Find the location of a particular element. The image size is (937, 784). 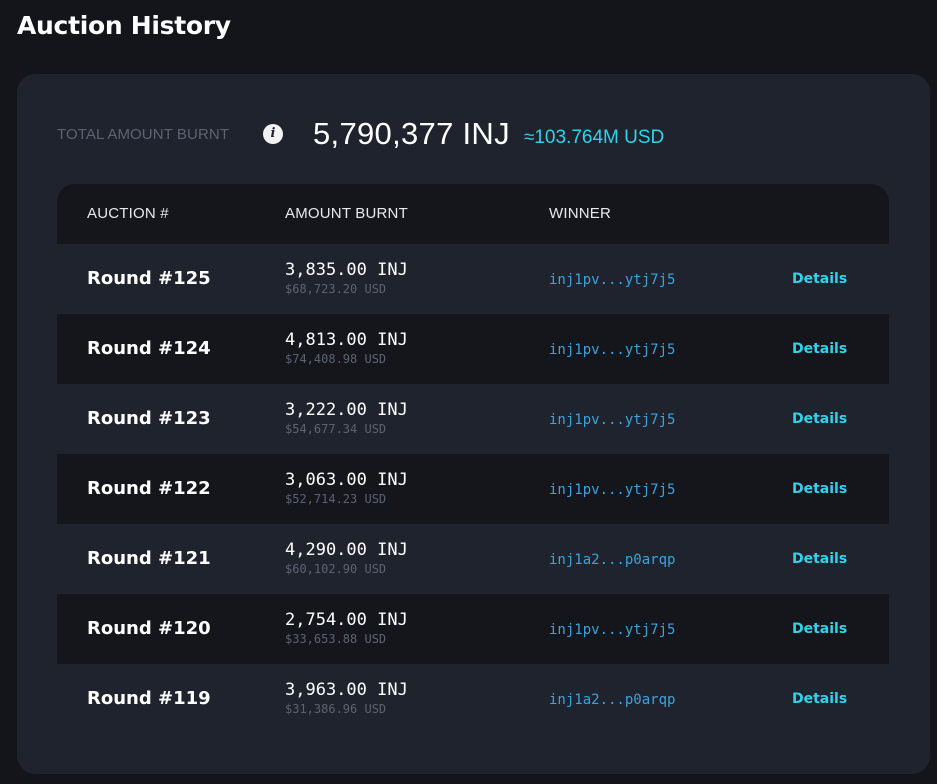

amount-cell: 2,754.00 INJ $33,653.88 USD is located at coordinates (346, 628).